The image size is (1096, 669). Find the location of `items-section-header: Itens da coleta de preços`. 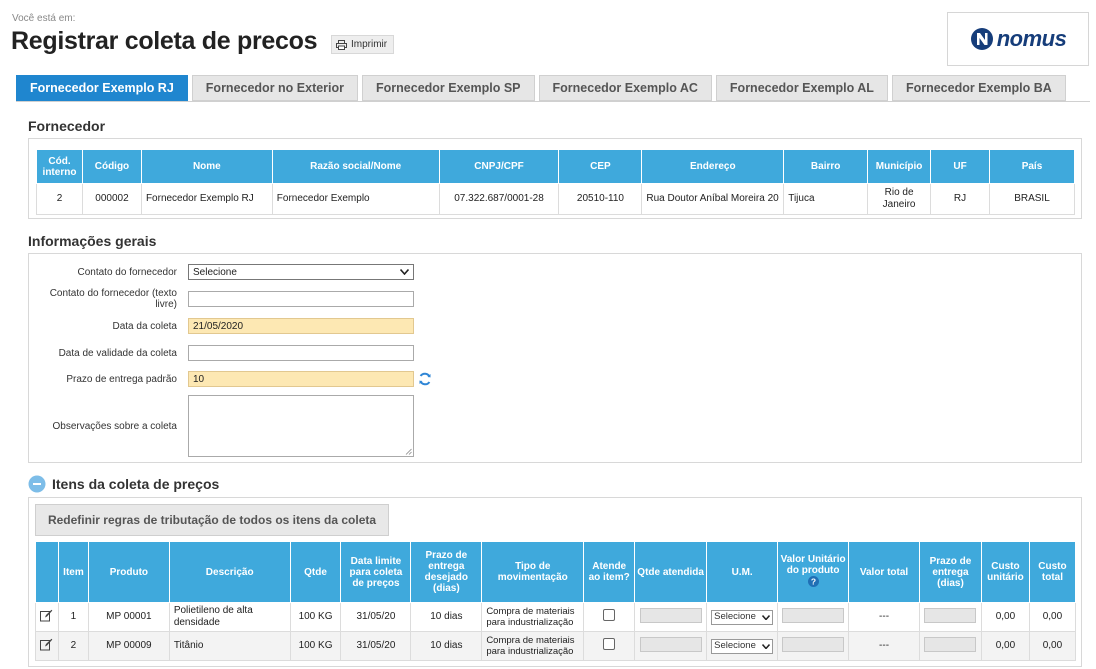

items-section-header: Itens da coleta de preços is located at coordinates (123, 484).